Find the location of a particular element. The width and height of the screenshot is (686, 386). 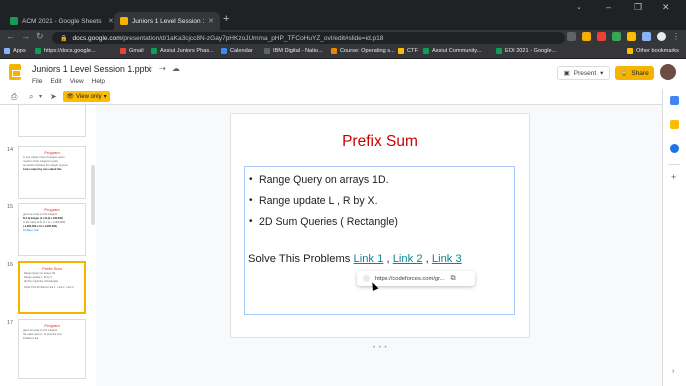

bookmark-other: Other bookmarks is located at coordinates (653, 51).